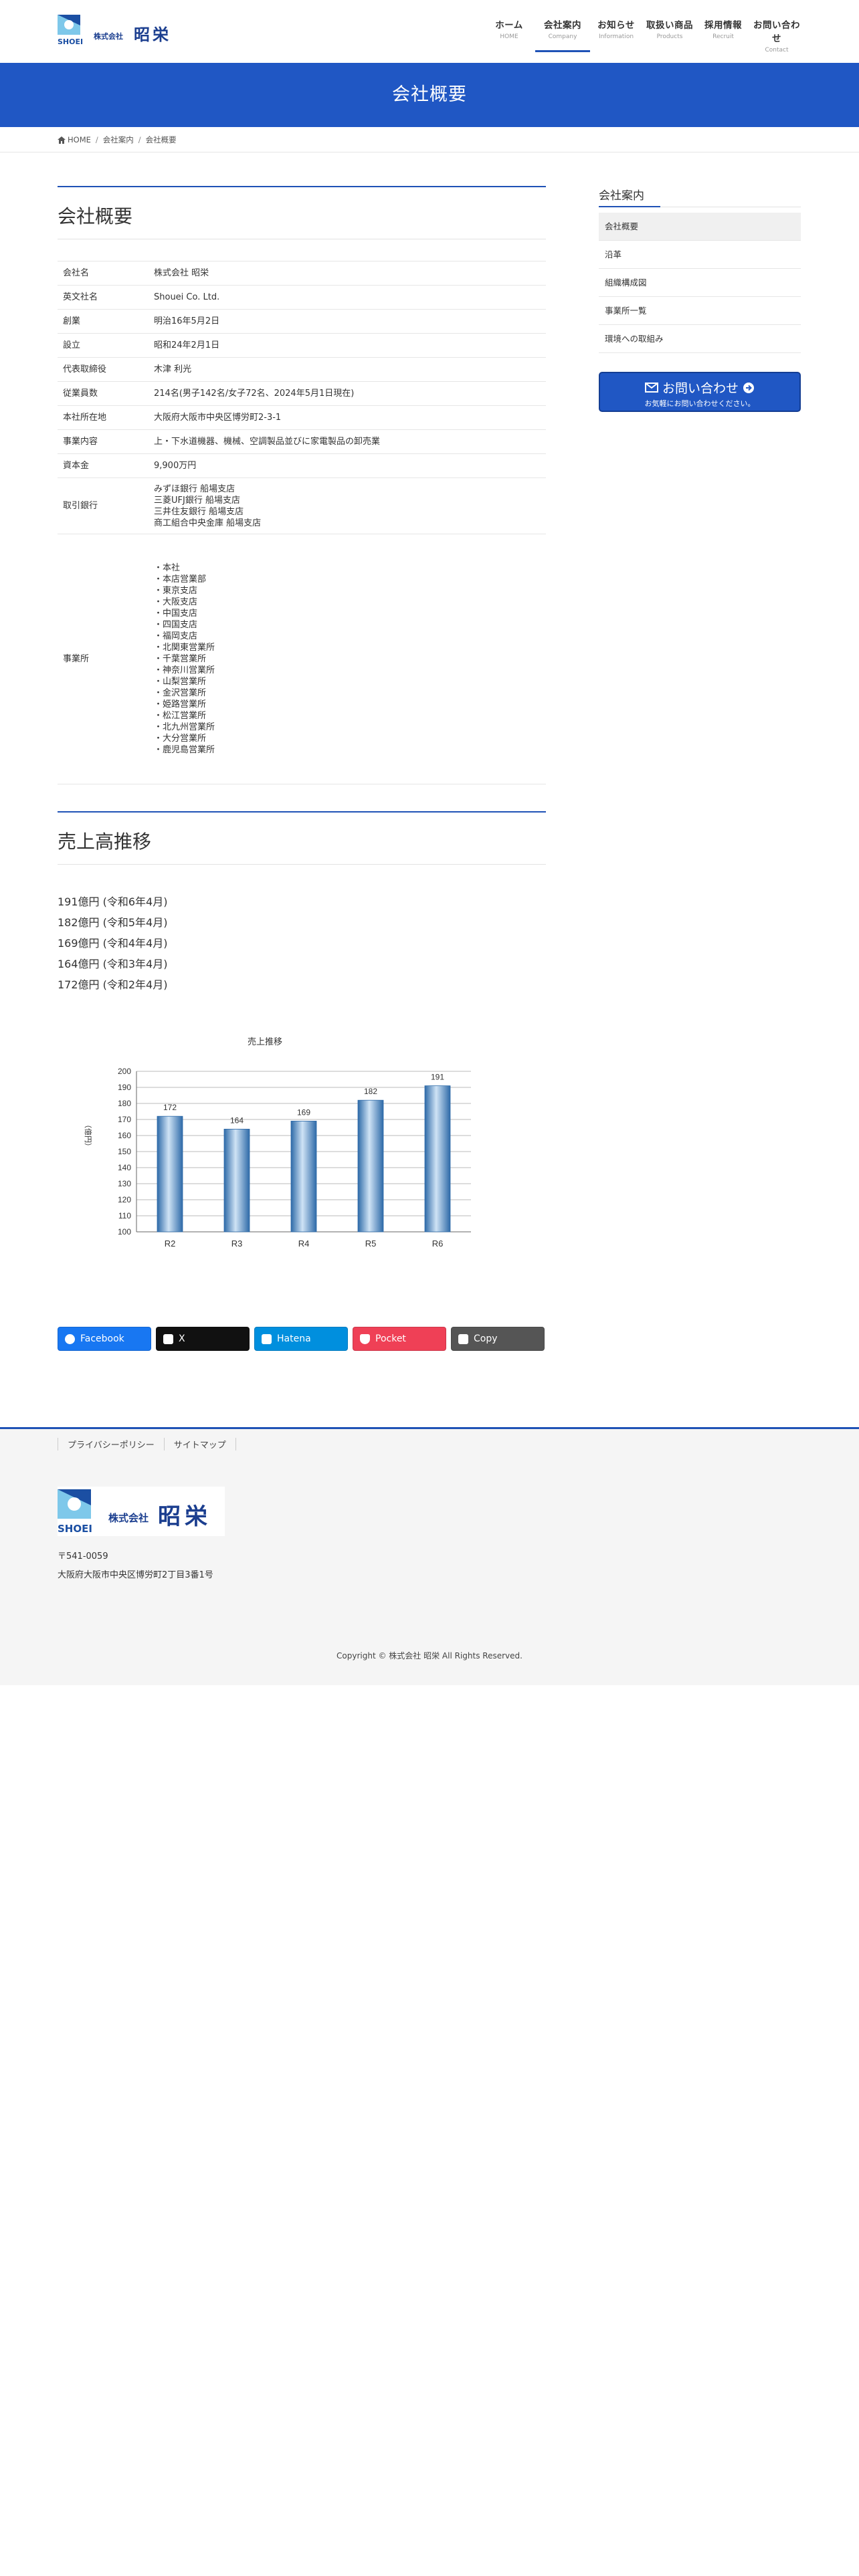  I want to click on x-tick-label: R2, so click(170, 1244).